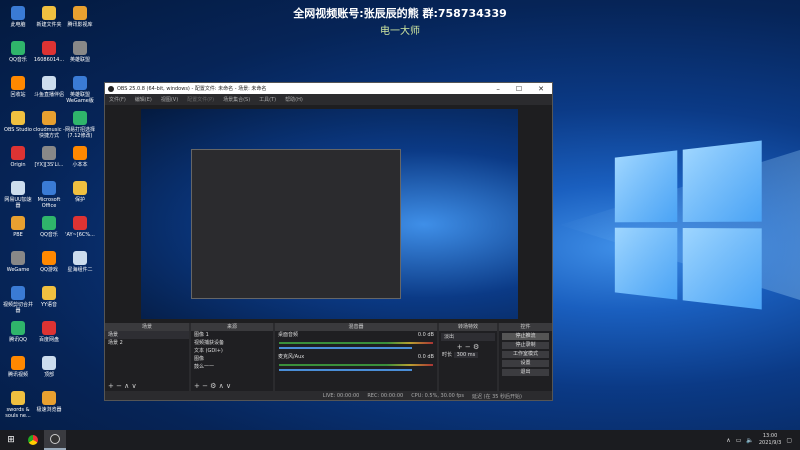  I want to click on desktop-icon: 英雄联盟 WeGame版, so click(80, 90).